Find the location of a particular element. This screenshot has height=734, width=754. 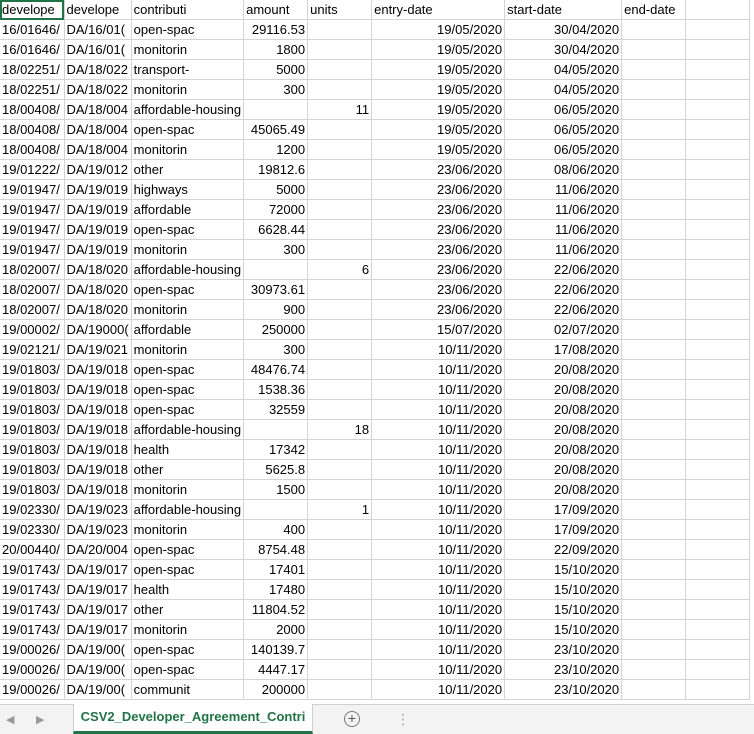

cell: 6628.44 is located at coordinates (276, 229).